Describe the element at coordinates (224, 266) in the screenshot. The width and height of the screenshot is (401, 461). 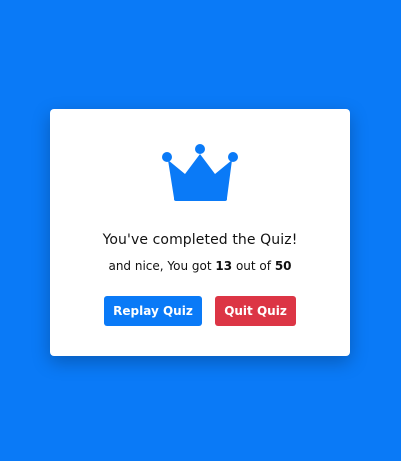
I see `score-value: 13` at that location.